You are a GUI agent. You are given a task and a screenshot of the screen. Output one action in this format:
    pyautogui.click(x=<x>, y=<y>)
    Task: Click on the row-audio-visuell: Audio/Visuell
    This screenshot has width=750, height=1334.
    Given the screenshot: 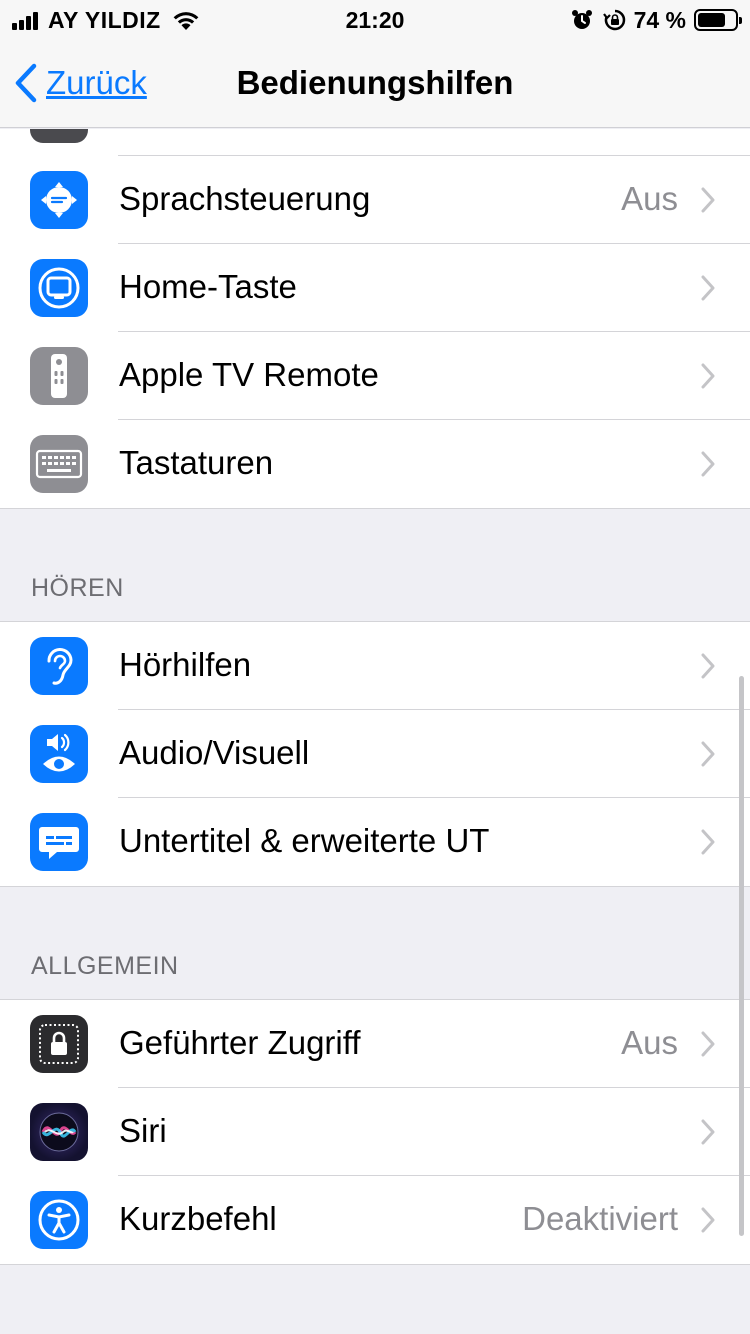 What is the action you would take?
    pyautogui.click(x=375, y=754)
    